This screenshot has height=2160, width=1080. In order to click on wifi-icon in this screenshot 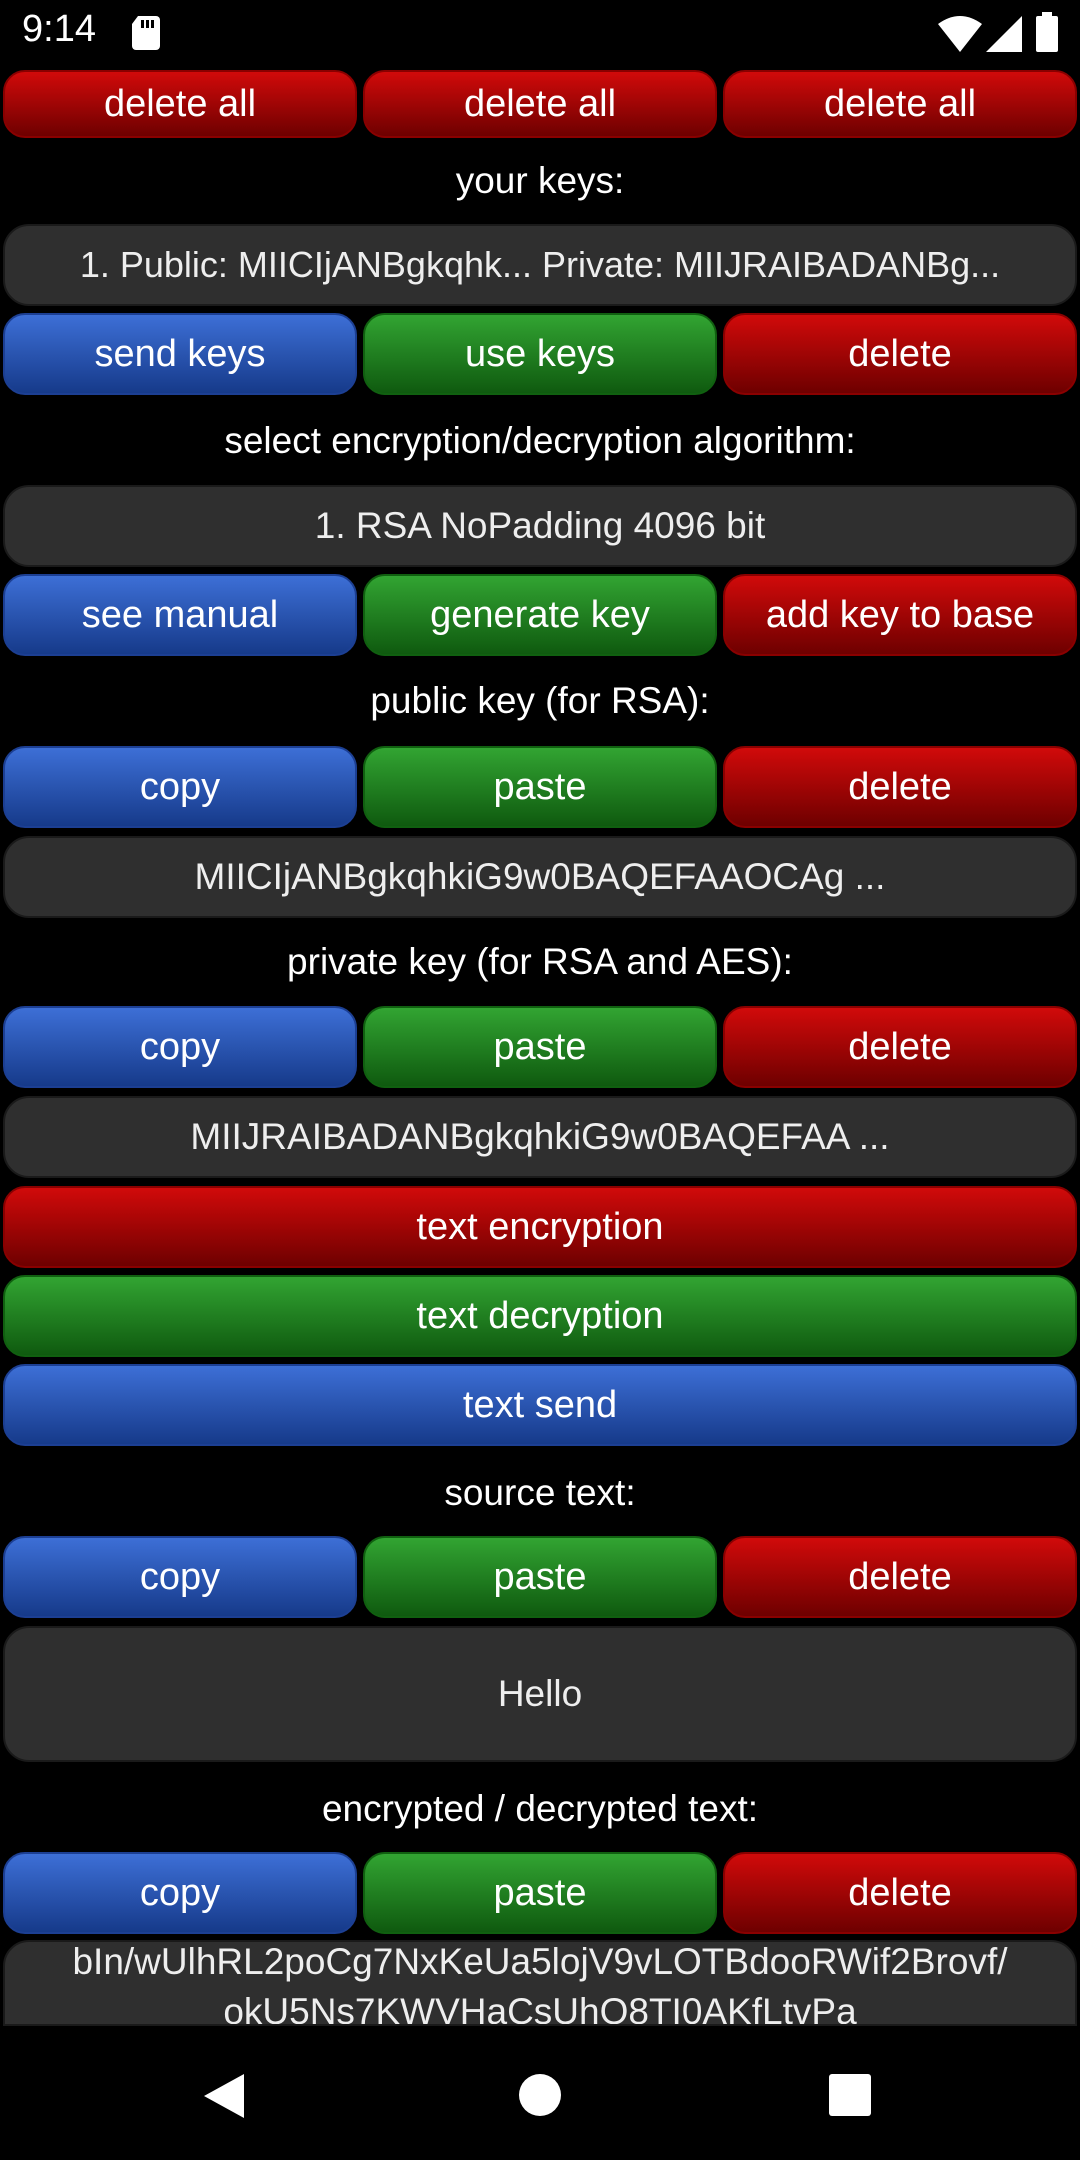, I will do `click(960, 34)`.